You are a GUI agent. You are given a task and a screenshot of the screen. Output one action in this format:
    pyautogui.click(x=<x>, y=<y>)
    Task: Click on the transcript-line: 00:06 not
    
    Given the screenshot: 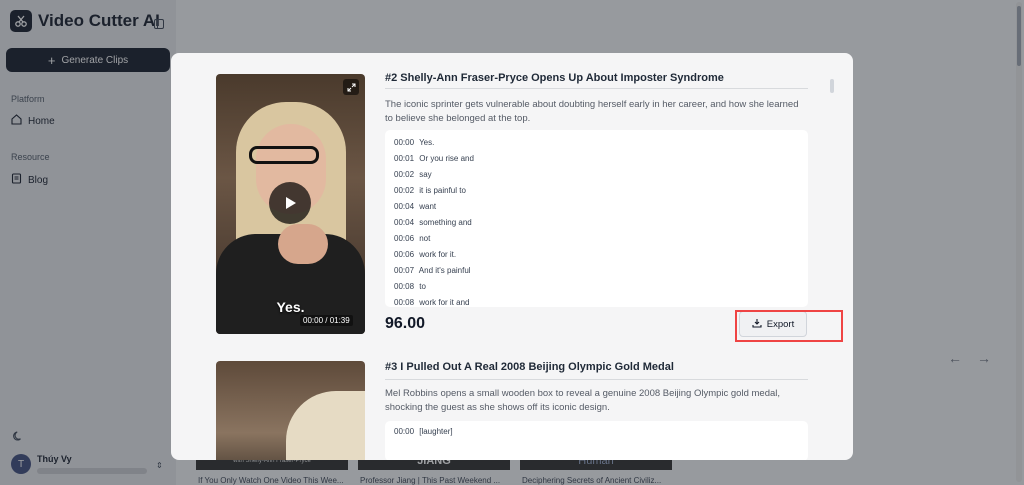 What is the action you would take?
    pyautogui.click(x=412, y=238)
    